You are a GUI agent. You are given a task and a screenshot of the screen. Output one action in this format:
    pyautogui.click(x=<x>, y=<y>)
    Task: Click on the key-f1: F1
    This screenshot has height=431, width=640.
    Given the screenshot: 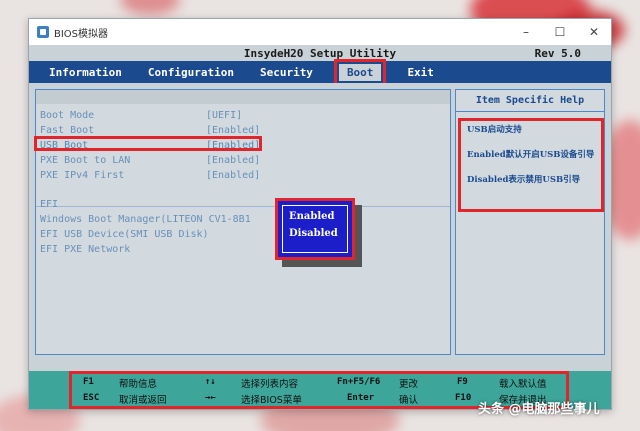 What is the action you would take?
    pyautogui.click(x=88, y=382)
    